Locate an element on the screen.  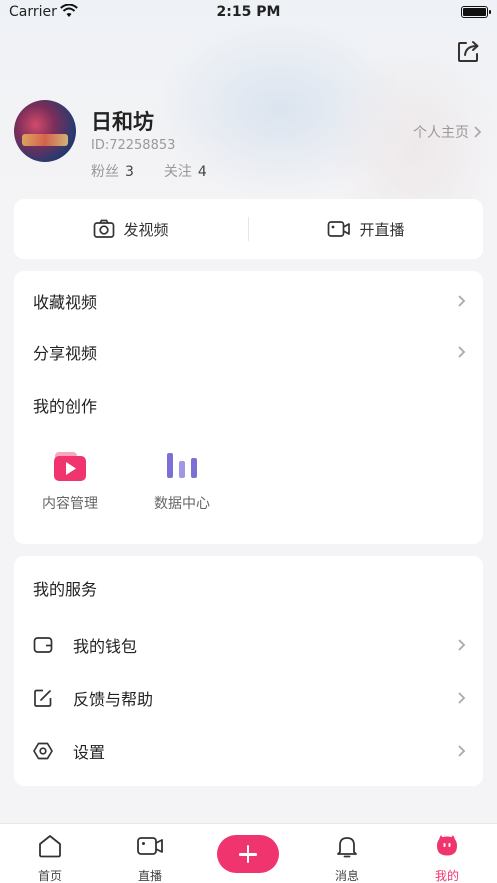
quick-actions-card: 发视频 开直播 is located at coordinates (248, 229).